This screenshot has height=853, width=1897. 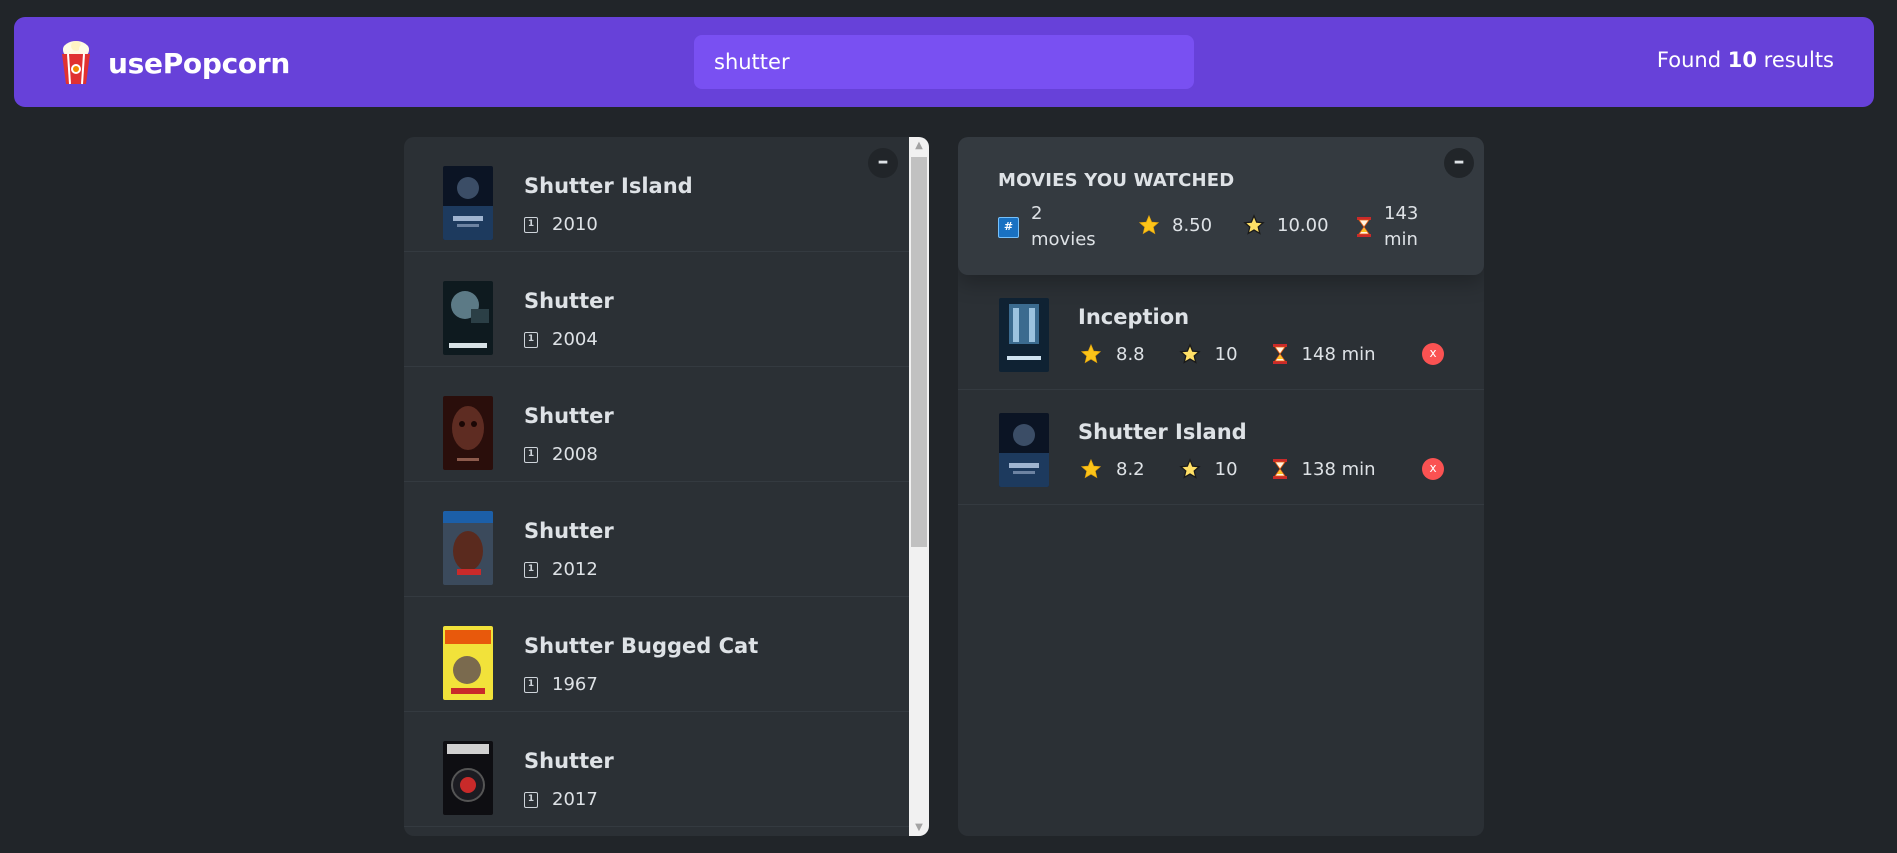 I want to click on movie-year: 2012, so click(x=575, y=569).